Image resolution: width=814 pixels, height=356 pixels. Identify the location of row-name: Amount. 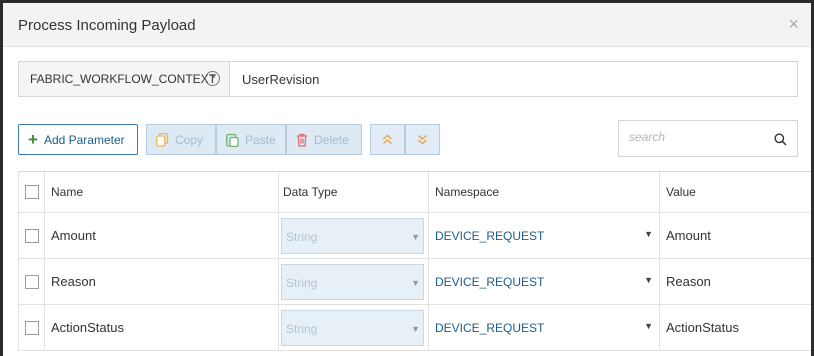
(161, 235).